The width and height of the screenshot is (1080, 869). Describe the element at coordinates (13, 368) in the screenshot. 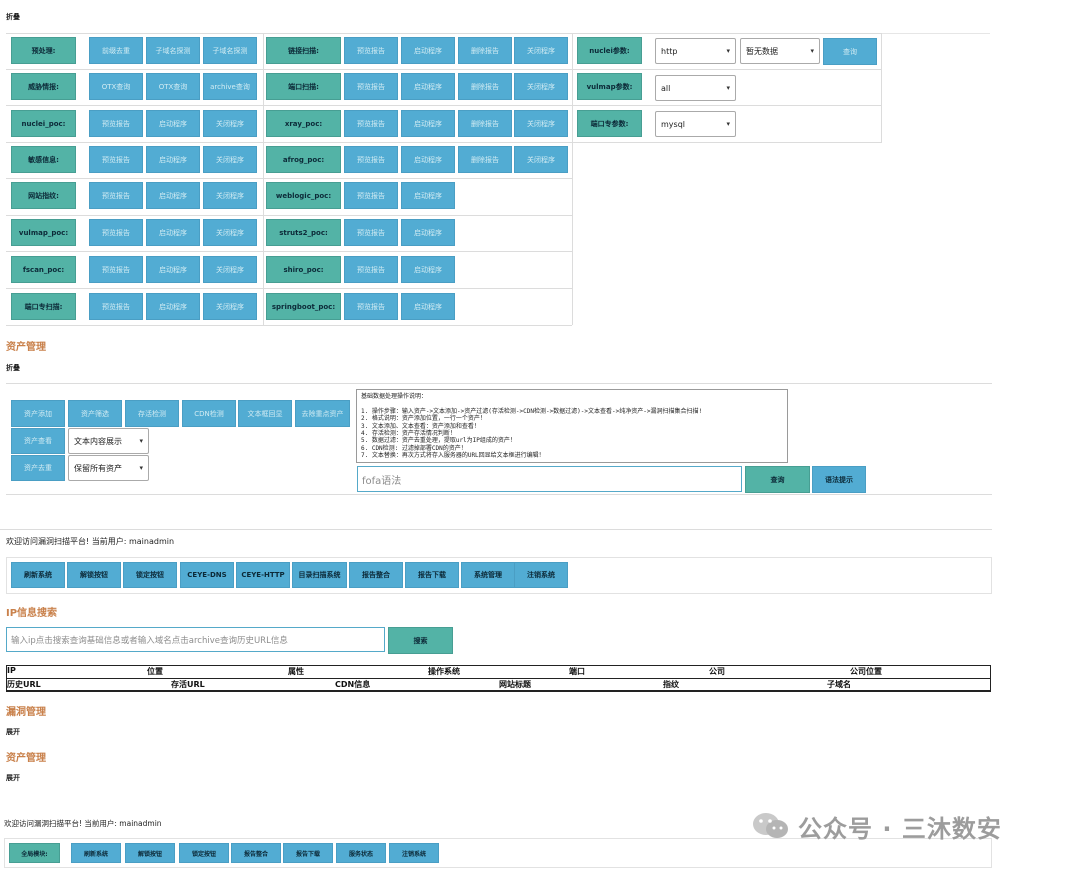

I see `asset-collapse-toggle: 折叠` at that location.